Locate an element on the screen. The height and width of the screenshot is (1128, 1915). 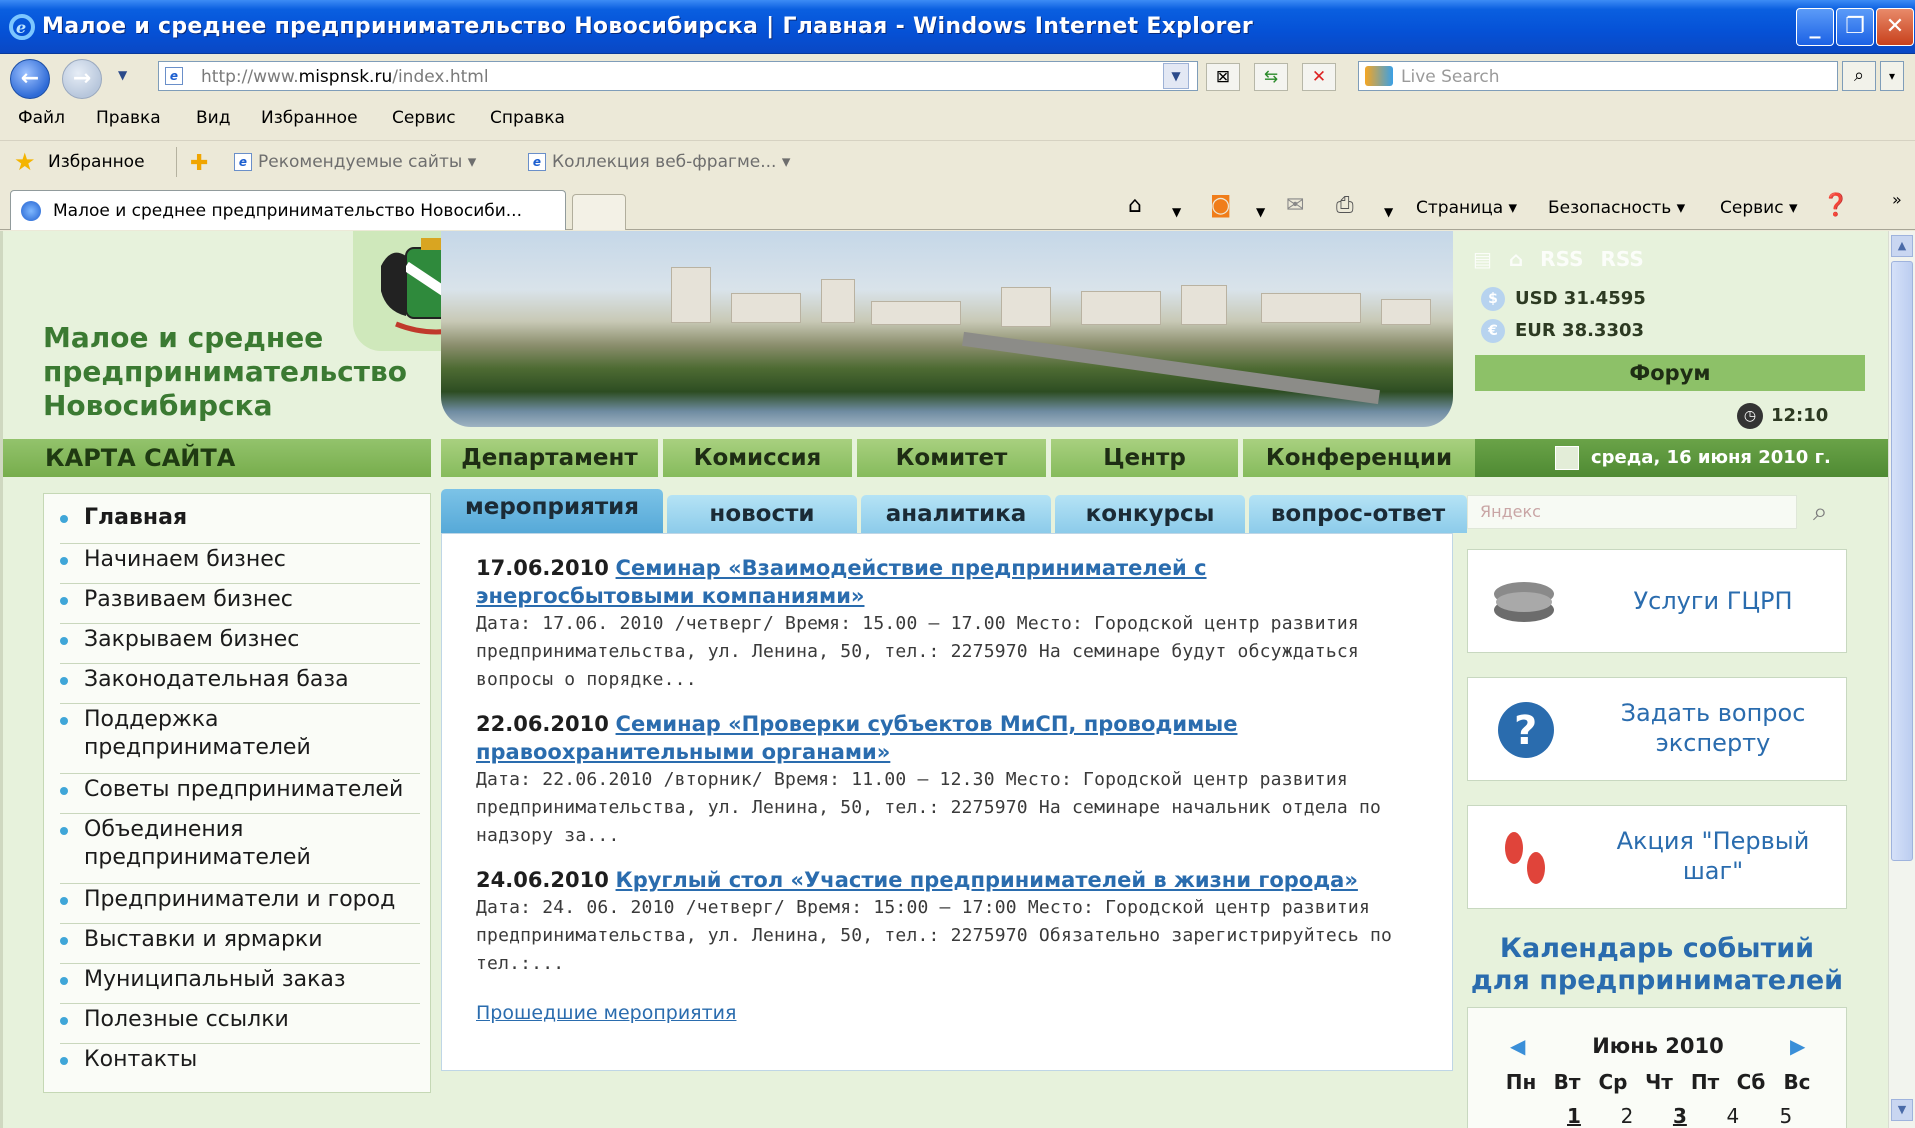
left-menu-item: Муниципальный заказ is located at coordinates (240, 985).